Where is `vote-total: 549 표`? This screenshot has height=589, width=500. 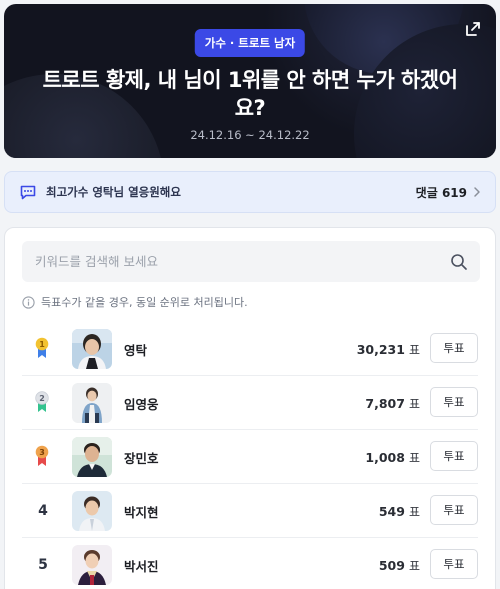
vote-total: 549 표 is located at coordinates (399, 511).